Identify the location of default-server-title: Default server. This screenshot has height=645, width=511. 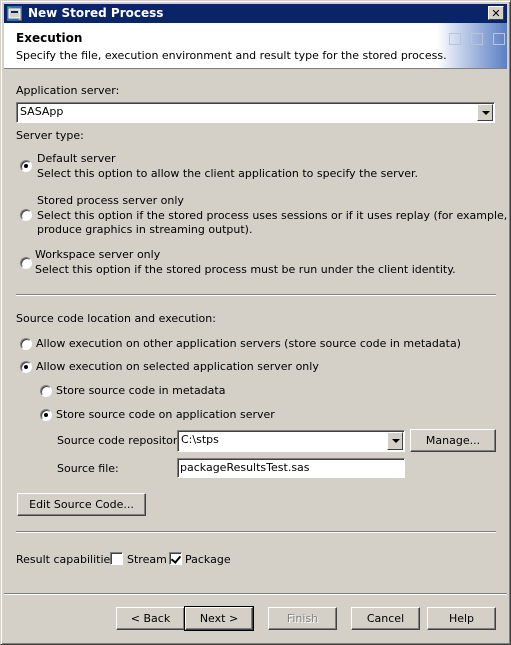
(76, 158).